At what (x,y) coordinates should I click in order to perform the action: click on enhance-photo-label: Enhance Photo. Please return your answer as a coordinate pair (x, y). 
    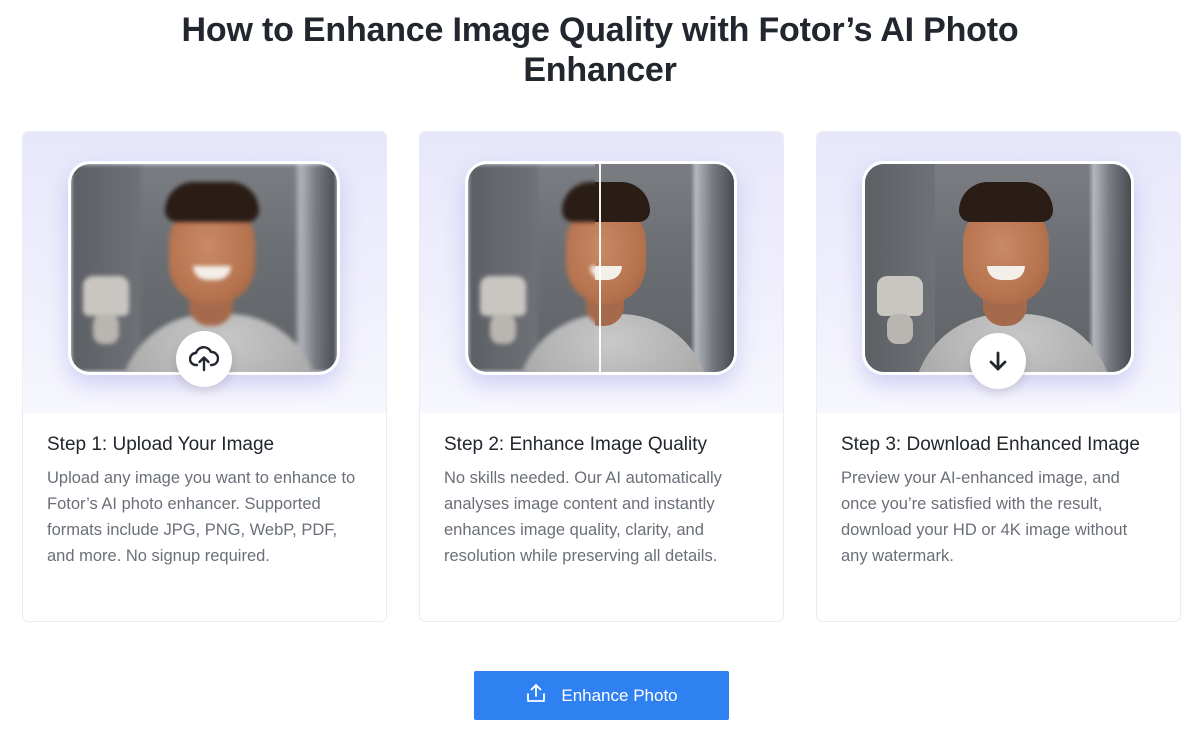
    Looking at the image, I should click on (619, 695).